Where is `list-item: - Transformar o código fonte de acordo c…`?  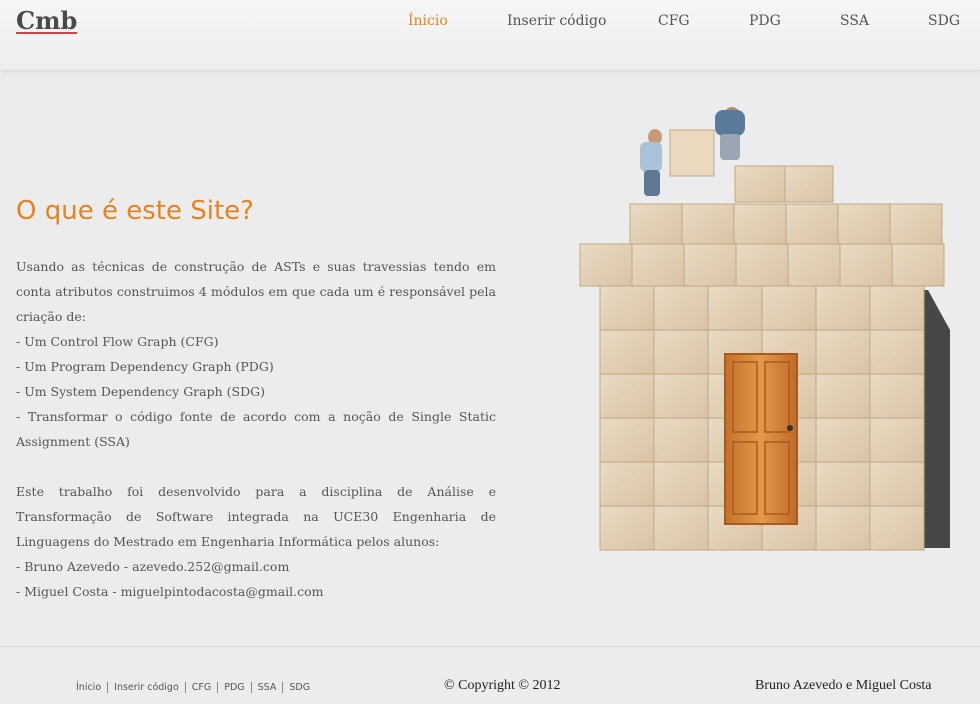
list-item: - Transformar o código fonte de acordo c… is located at coordinates (256, 429).